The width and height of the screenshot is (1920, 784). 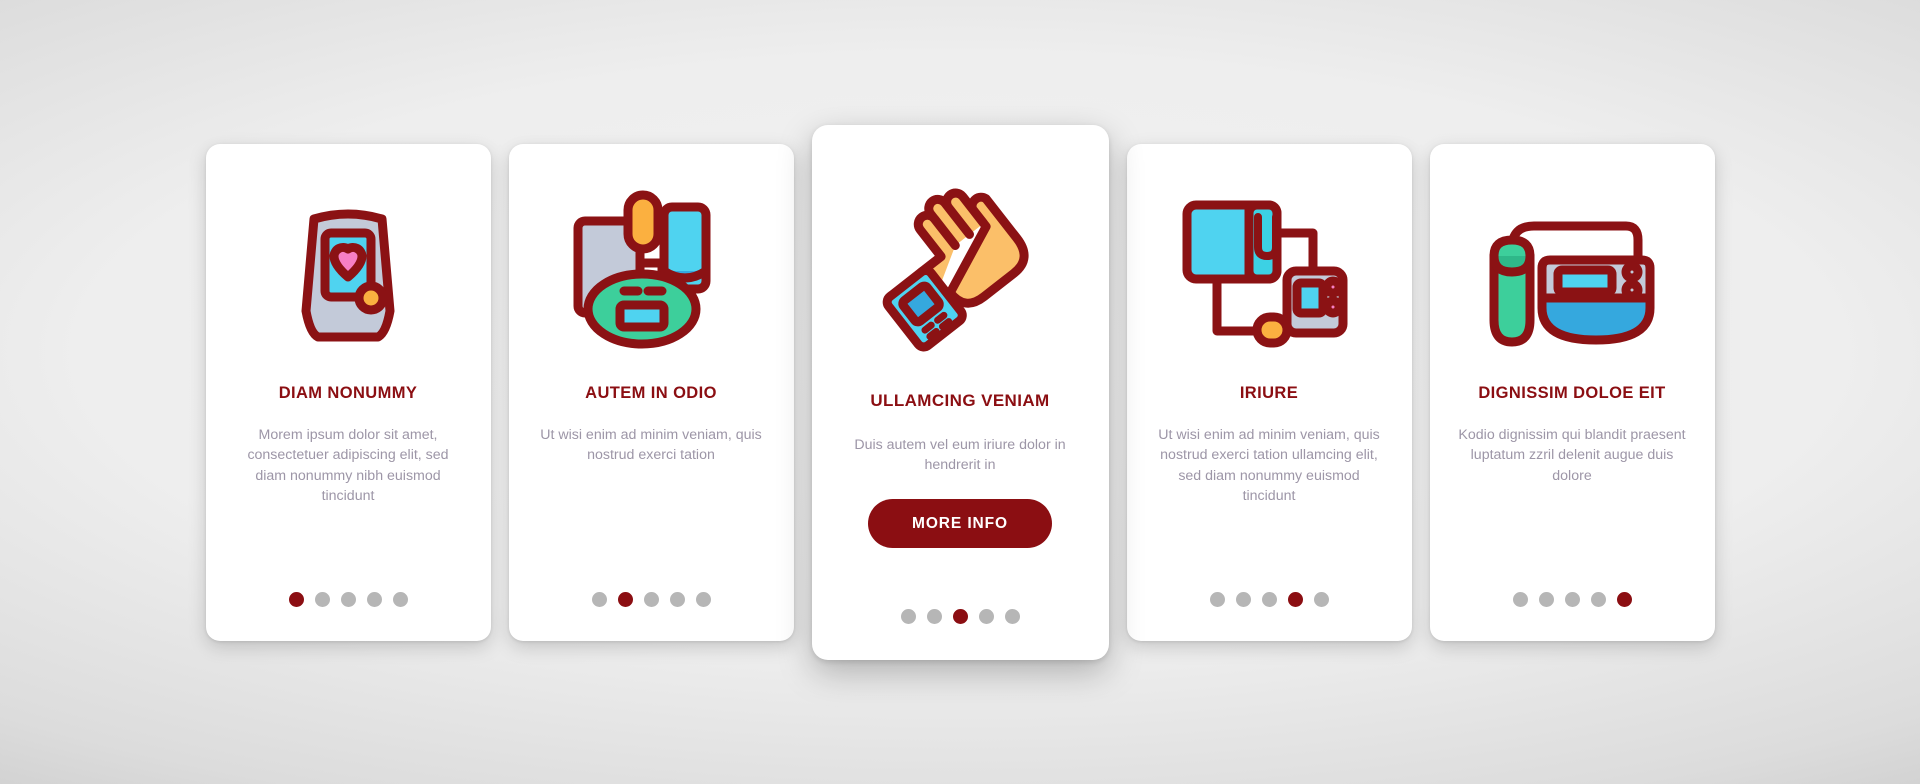 What do you see at coordinates (960, 271) in the screenshot?
I see `wrist-blood-pressure-monitor-icon` at bounding box center [960, 271].